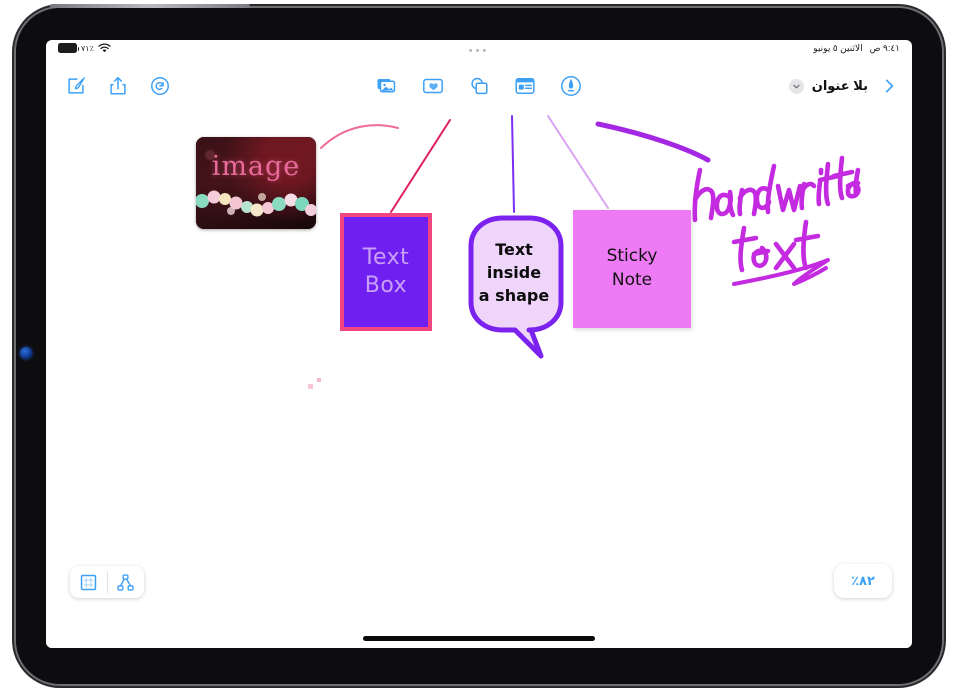 The height and width of the screenshot is (692, 958). I want to click on sticky-note-line-2: Note, so click(632, 280).